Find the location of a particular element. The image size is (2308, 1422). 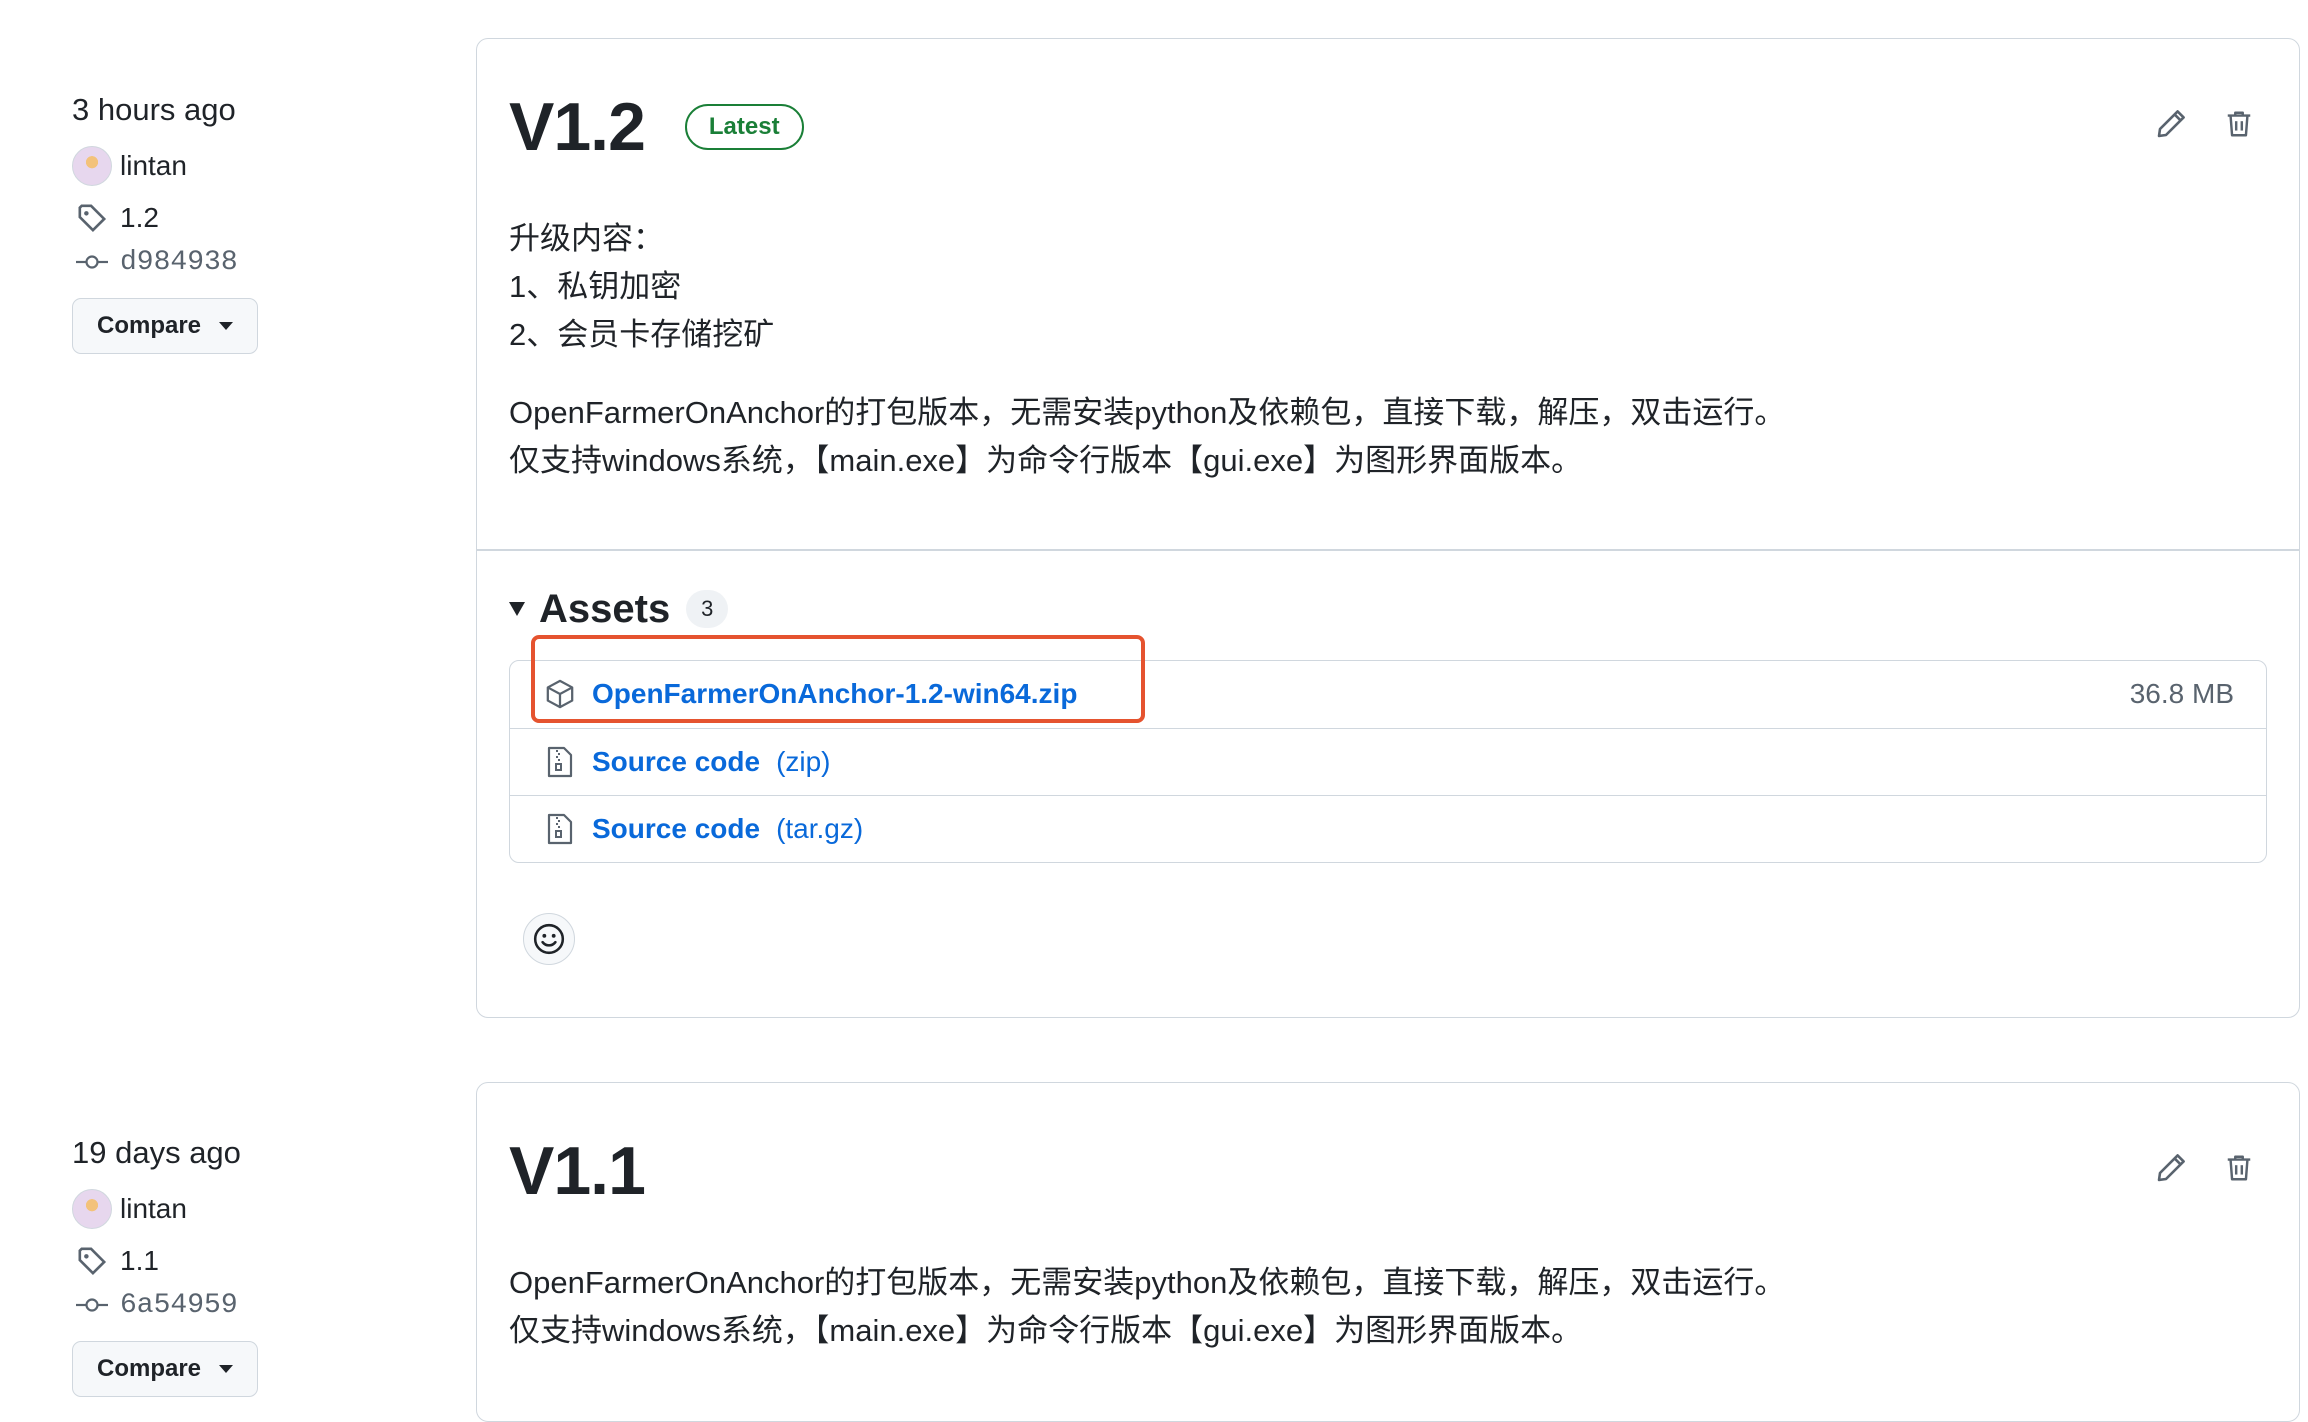

commit-sha: d984938 is located at coordinates (179, 262).